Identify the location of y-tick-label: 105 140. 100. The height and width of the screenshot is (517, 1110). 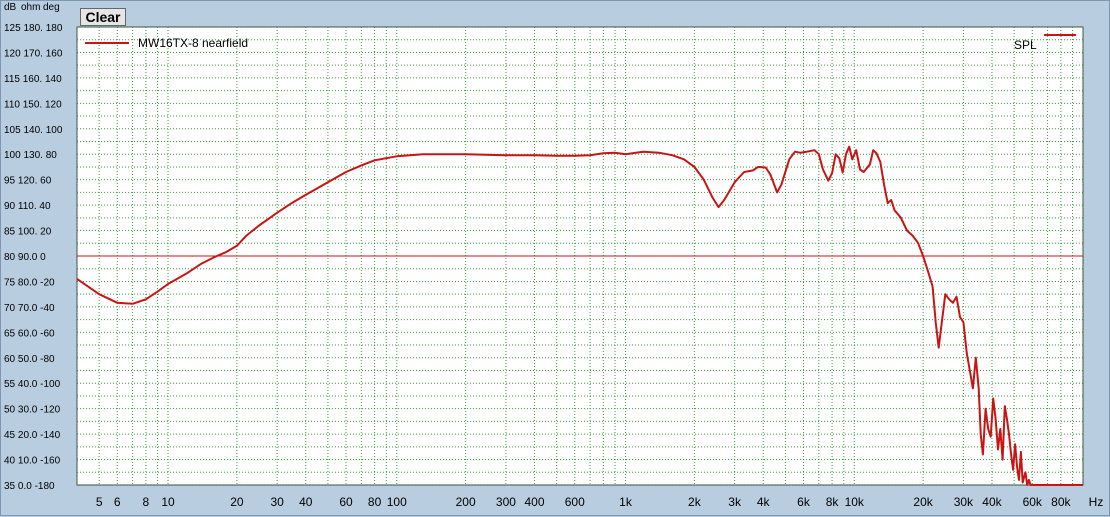
(33, 130).